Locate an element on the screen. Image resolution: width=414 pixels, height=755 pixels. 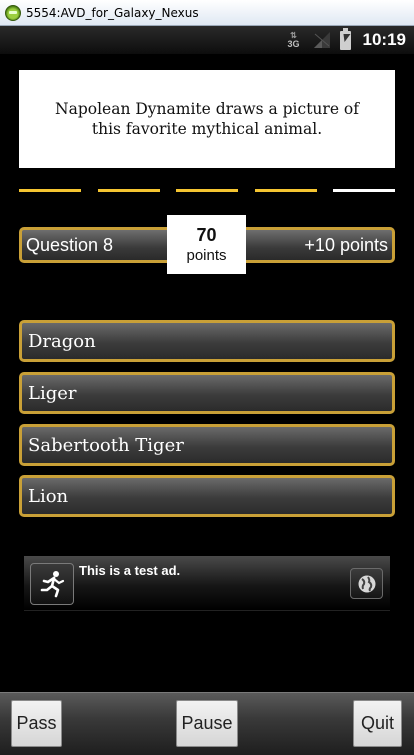
answer-label: Dragon is located at coordinates (62, 341).